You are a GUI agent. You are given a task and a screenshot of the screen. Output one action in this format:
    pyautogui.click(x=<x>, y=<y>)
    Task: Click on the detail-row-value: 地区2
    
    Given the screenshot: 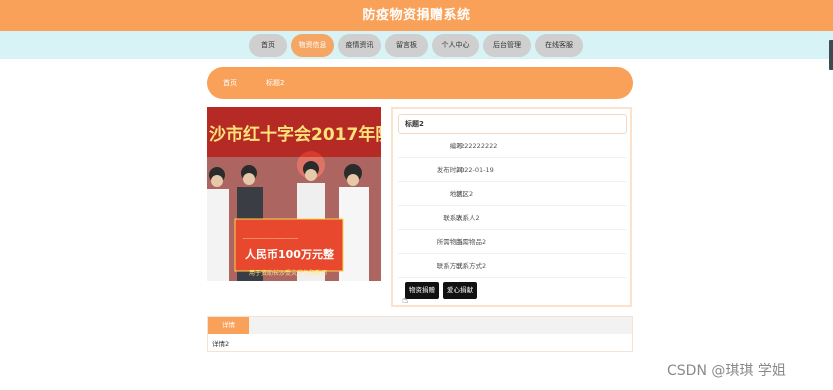 What is the action you would take?
    pyautogui.click(x=465, y=194)
    